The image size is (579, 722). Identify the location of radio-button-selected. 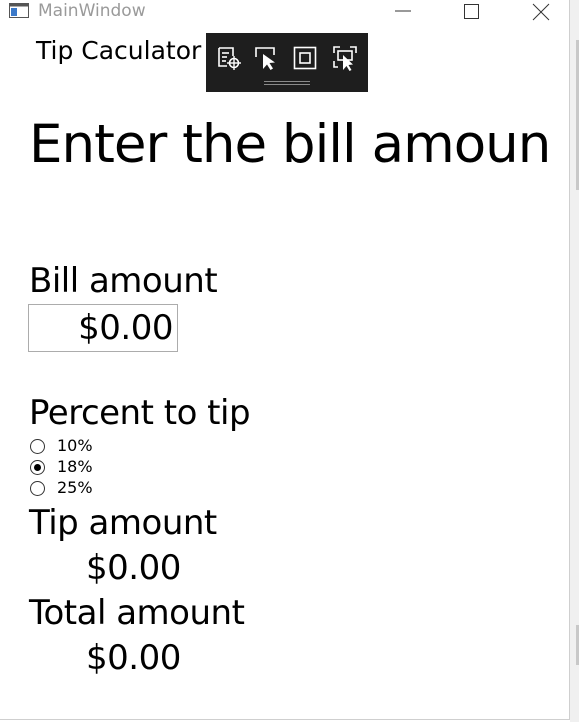
(37, 467).